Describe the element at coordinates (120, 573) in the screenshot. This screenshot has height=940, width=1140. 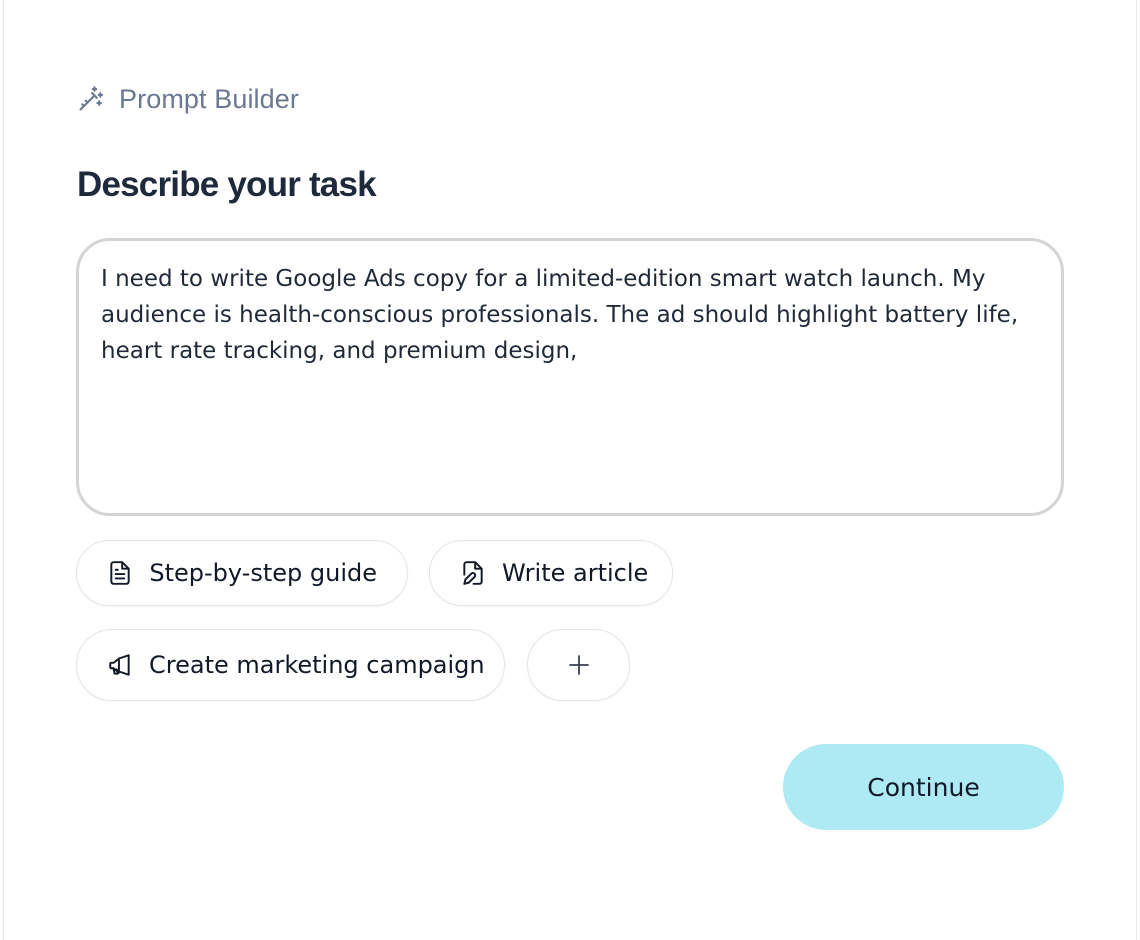
I see `document-icon` at that location.